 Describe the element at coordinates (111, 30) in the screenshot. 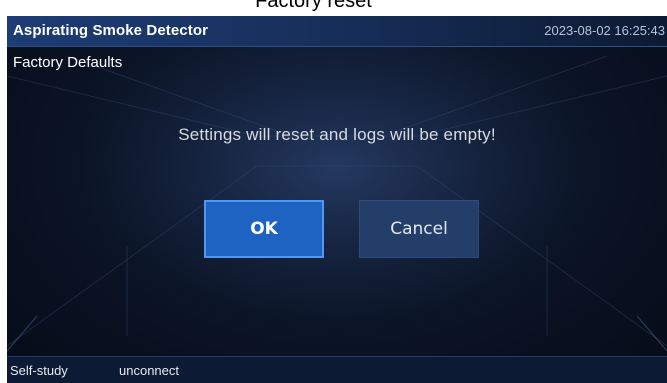

I see `app-title: Aspirating Smoke Detector` at that location.